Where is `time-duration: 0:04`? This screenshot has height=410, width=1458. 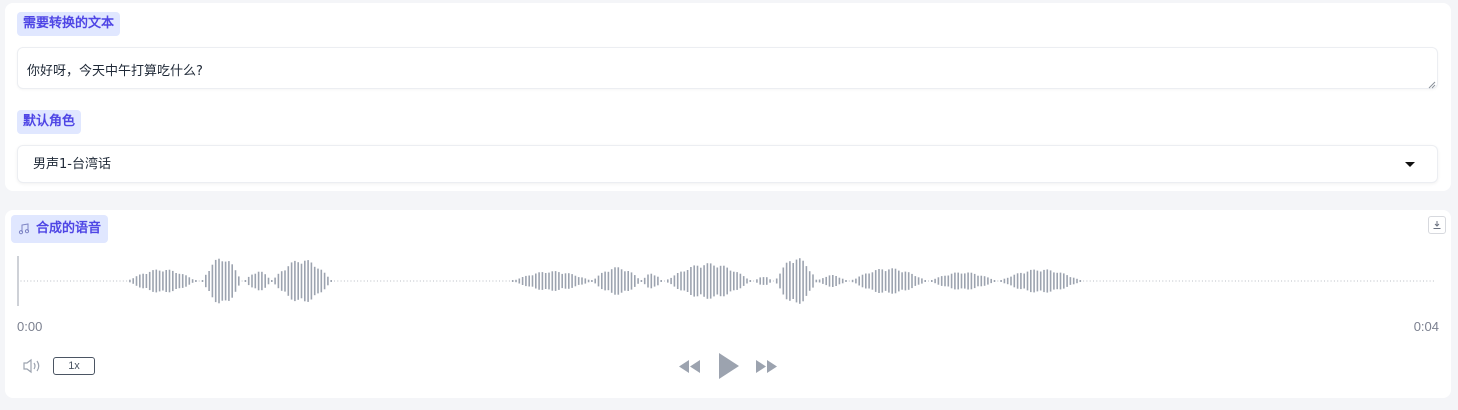 time-duration: 0:04 is located at coordinates (1426, 326).